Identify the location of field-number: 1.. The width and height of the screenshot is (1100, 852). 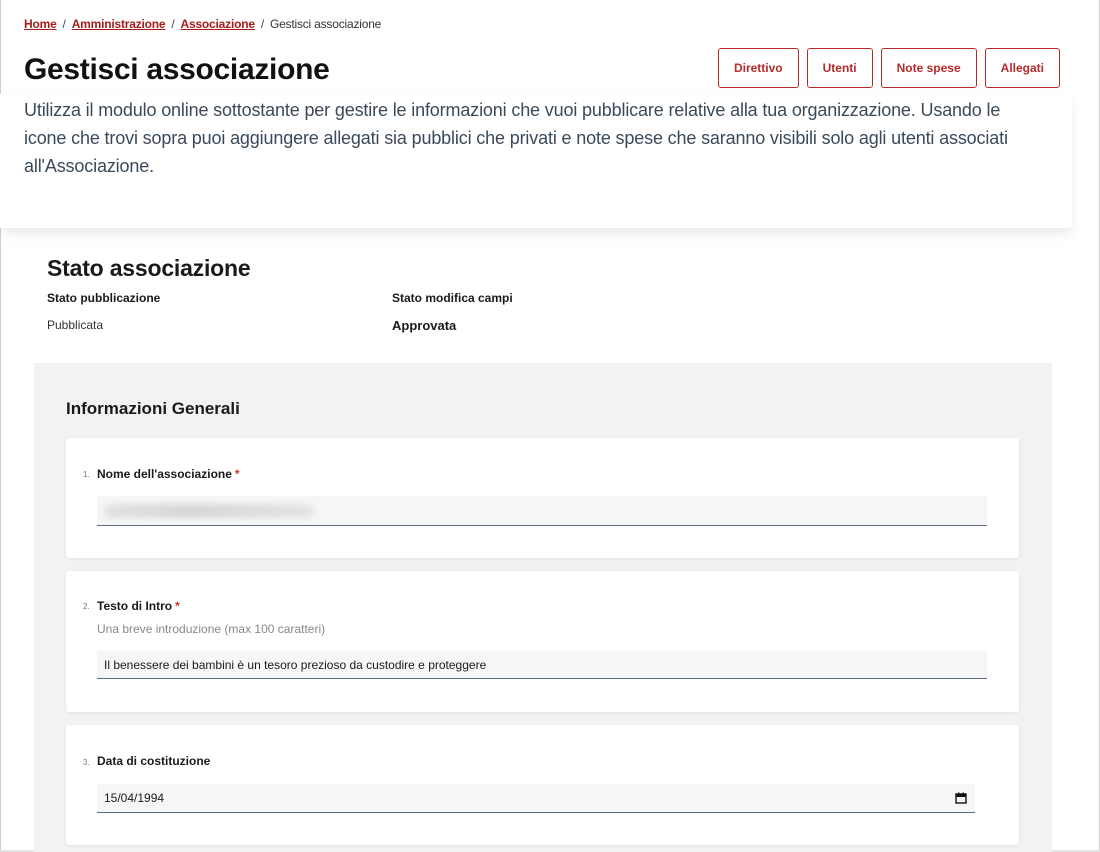
(86, 474).